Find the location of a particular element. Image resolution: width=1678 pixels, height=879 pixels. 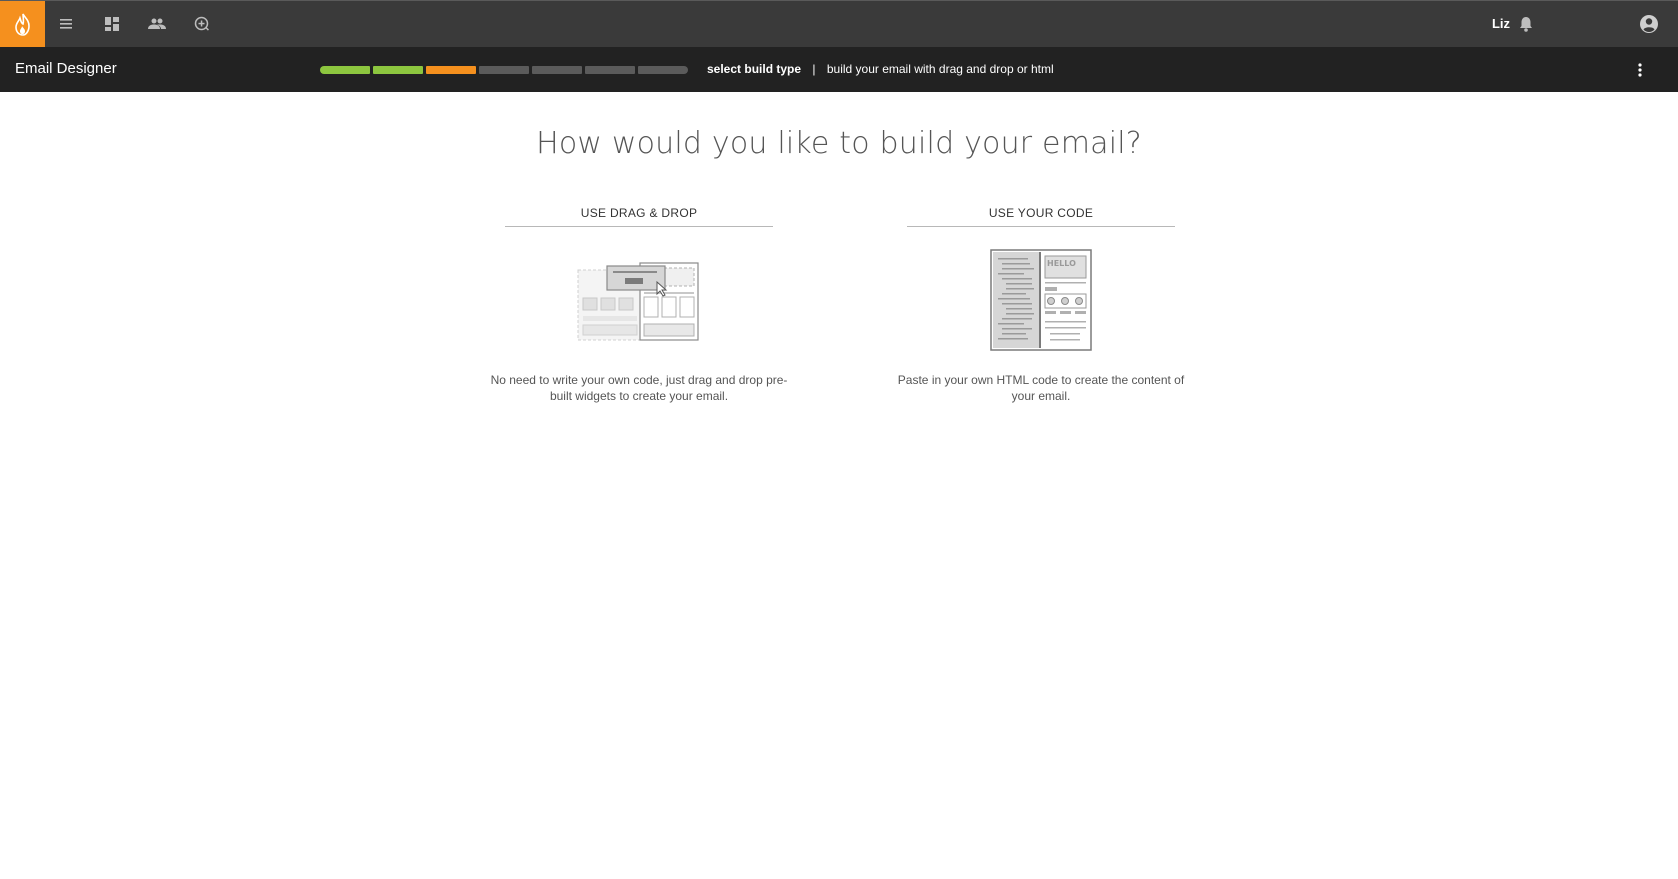

step-progress-bar is located at coordinates (504, 70).